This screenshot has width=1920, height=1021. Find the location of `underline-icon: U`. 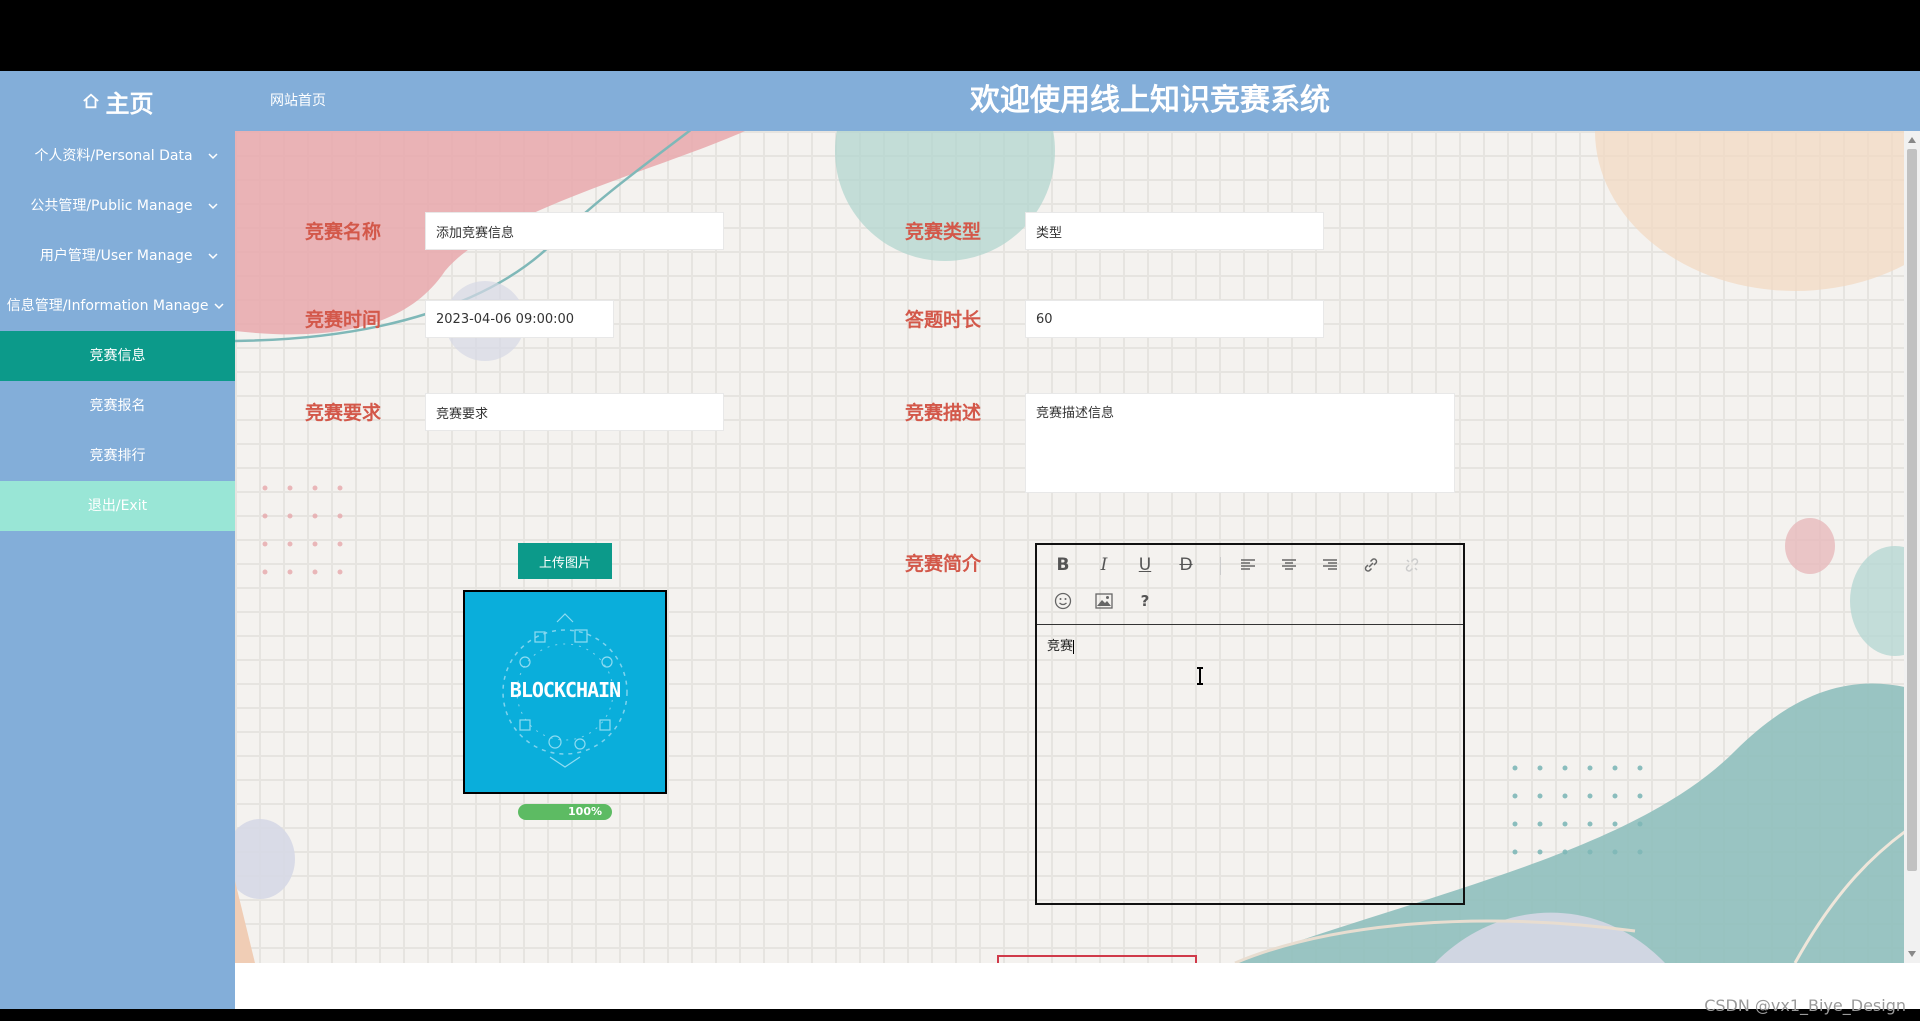

underline-icon: U is located at coordinates (1145, 565).